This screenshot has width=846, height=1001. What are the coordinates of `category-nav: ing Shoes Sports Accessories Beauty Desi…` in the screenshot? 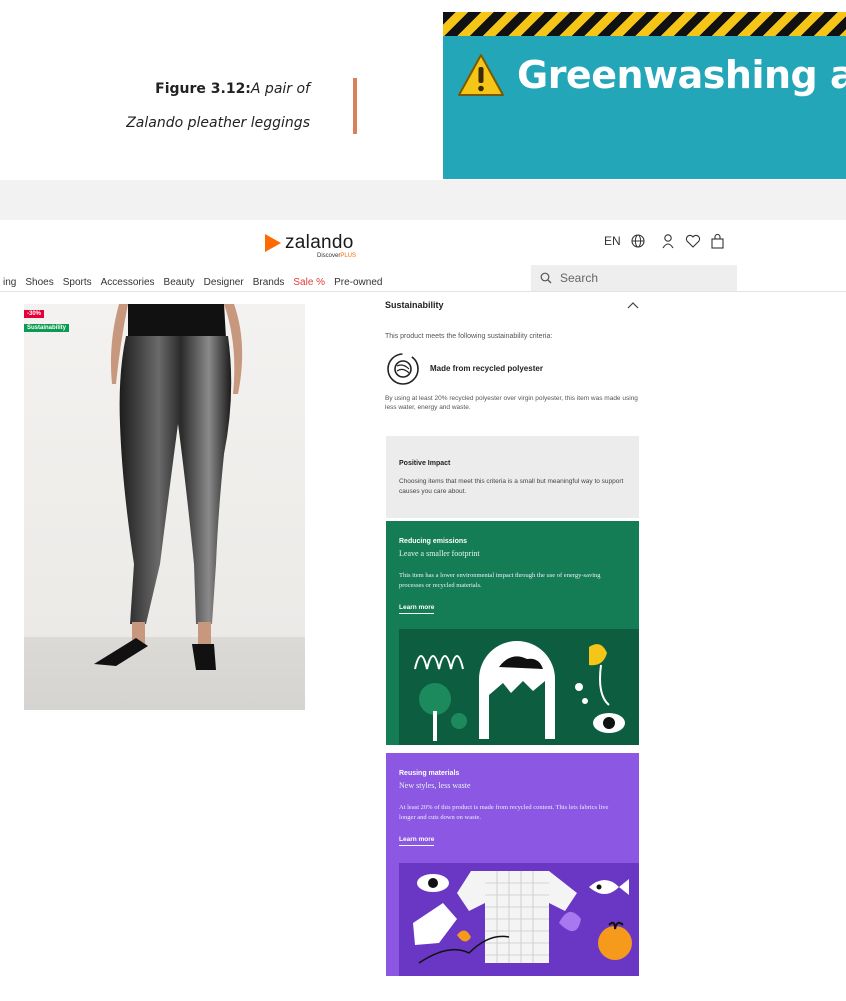 It's located at (195, 282).